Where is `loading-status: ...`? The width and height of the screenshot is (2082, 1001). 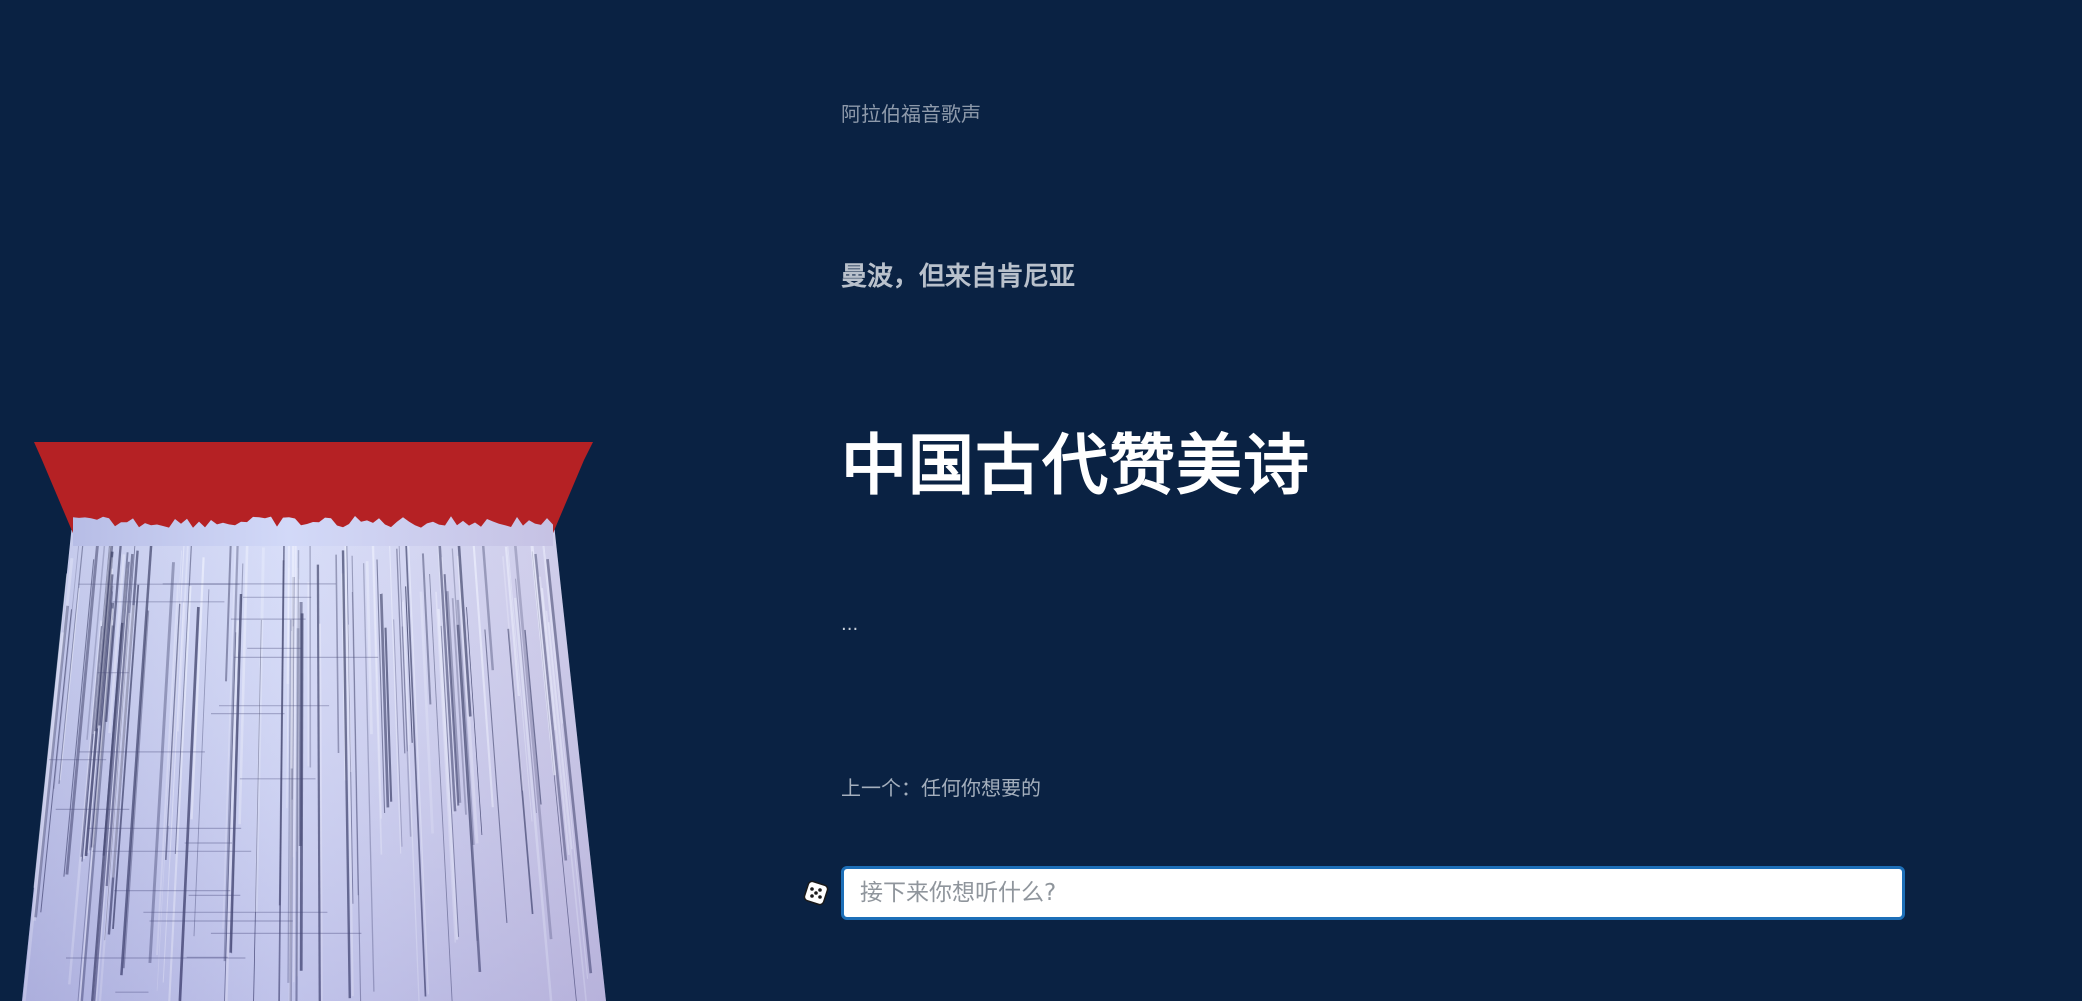
loading-status: ... is located at coordinates (850, 624).